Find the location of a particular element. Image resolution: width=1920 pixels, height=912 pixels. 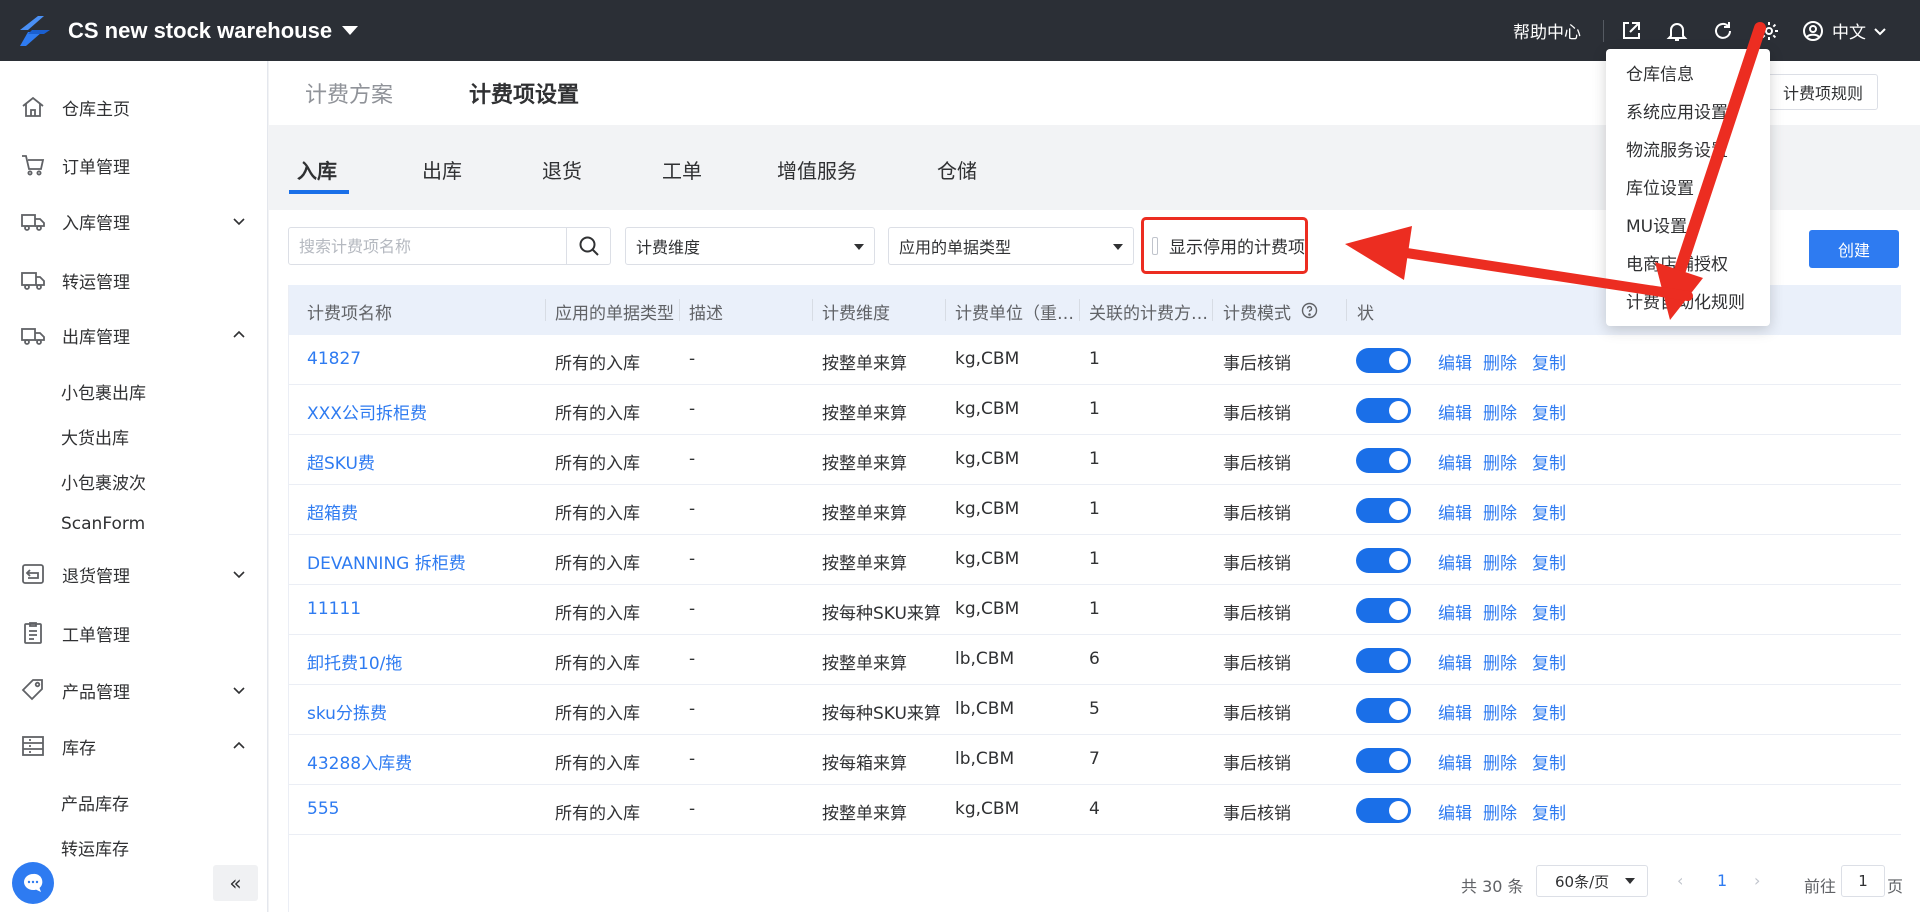

export-icon is located at coordinates (1631, 31).